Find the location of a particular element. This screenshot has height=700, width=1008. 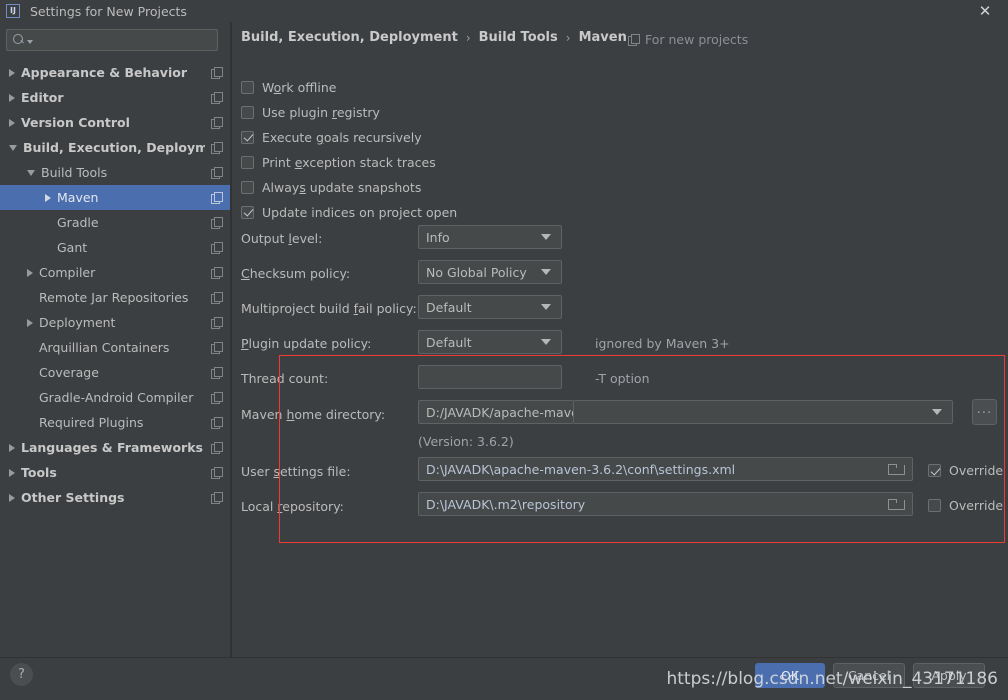

search-input is located at coordinates (125, 40).